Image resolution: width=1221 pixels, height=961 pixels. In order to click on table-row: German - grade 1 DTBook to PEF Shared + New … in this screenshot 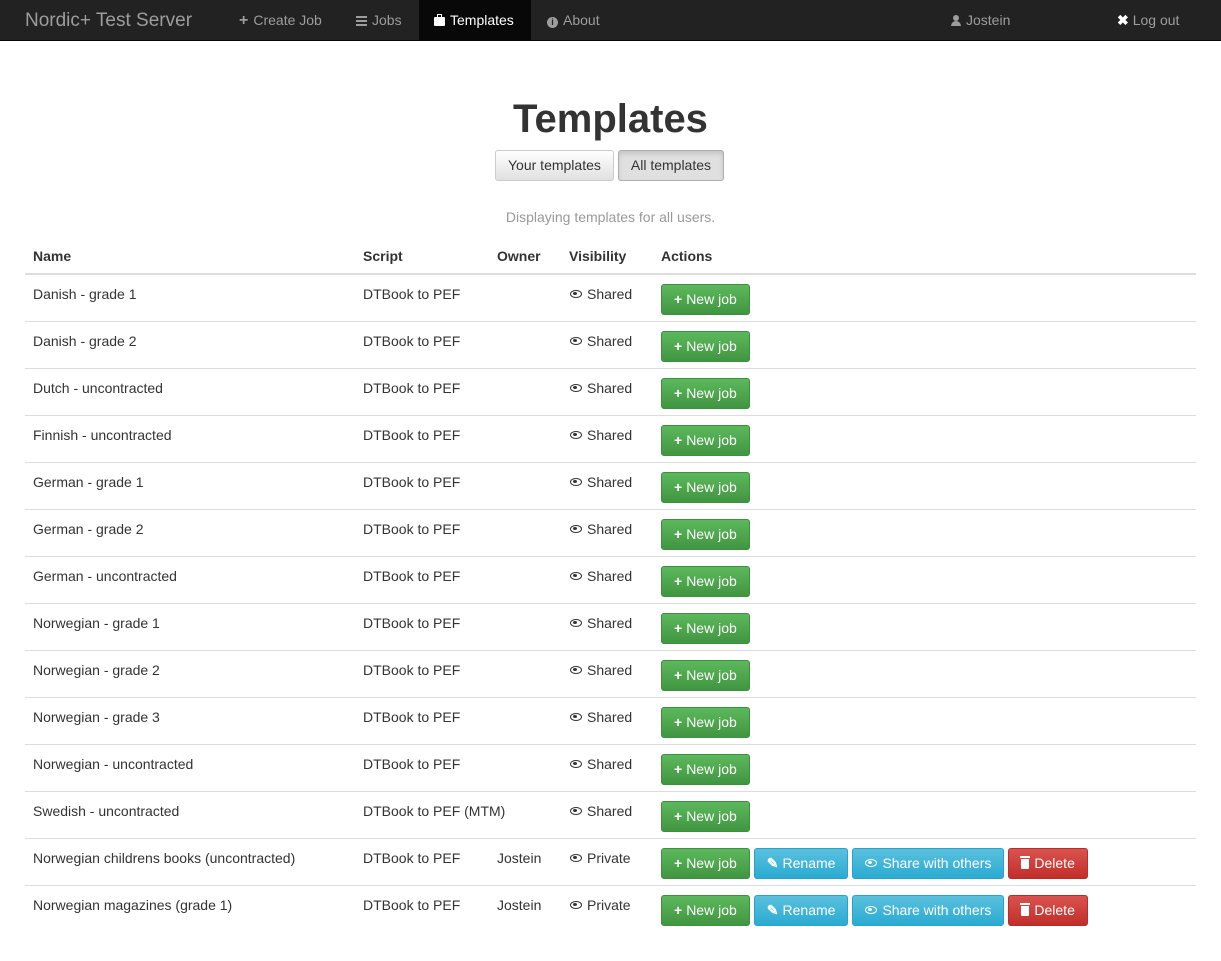, I will do `click(610, 486)`.